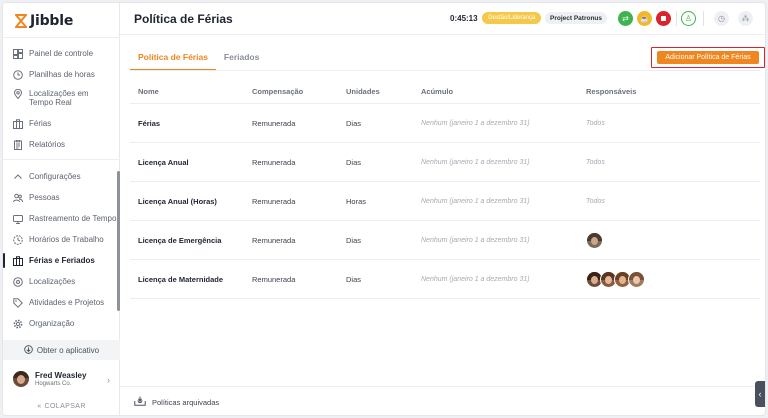 The image size is (768, 418). I want to click on collapse-button: « COLAPSAR, so click(61, 406).